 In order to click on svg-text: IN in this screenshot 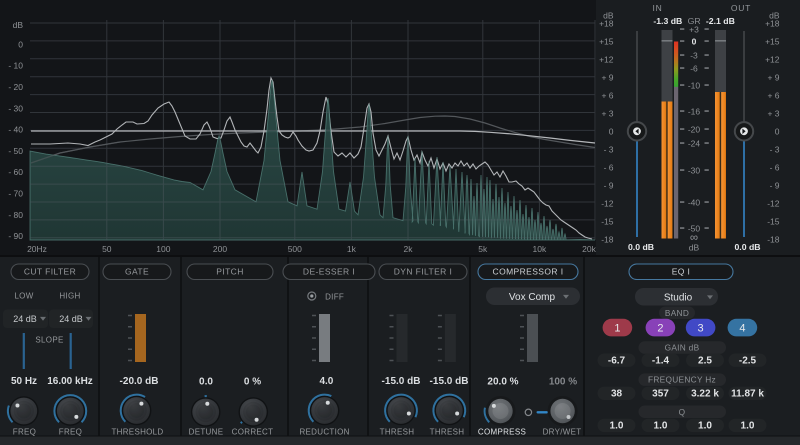, I will do `click(657, 8)`.